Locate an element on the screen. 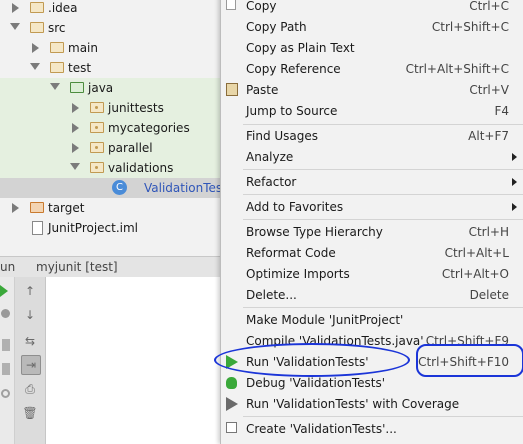  soft-wrap-icon: ⇆ is located at coordinates (30, 341).